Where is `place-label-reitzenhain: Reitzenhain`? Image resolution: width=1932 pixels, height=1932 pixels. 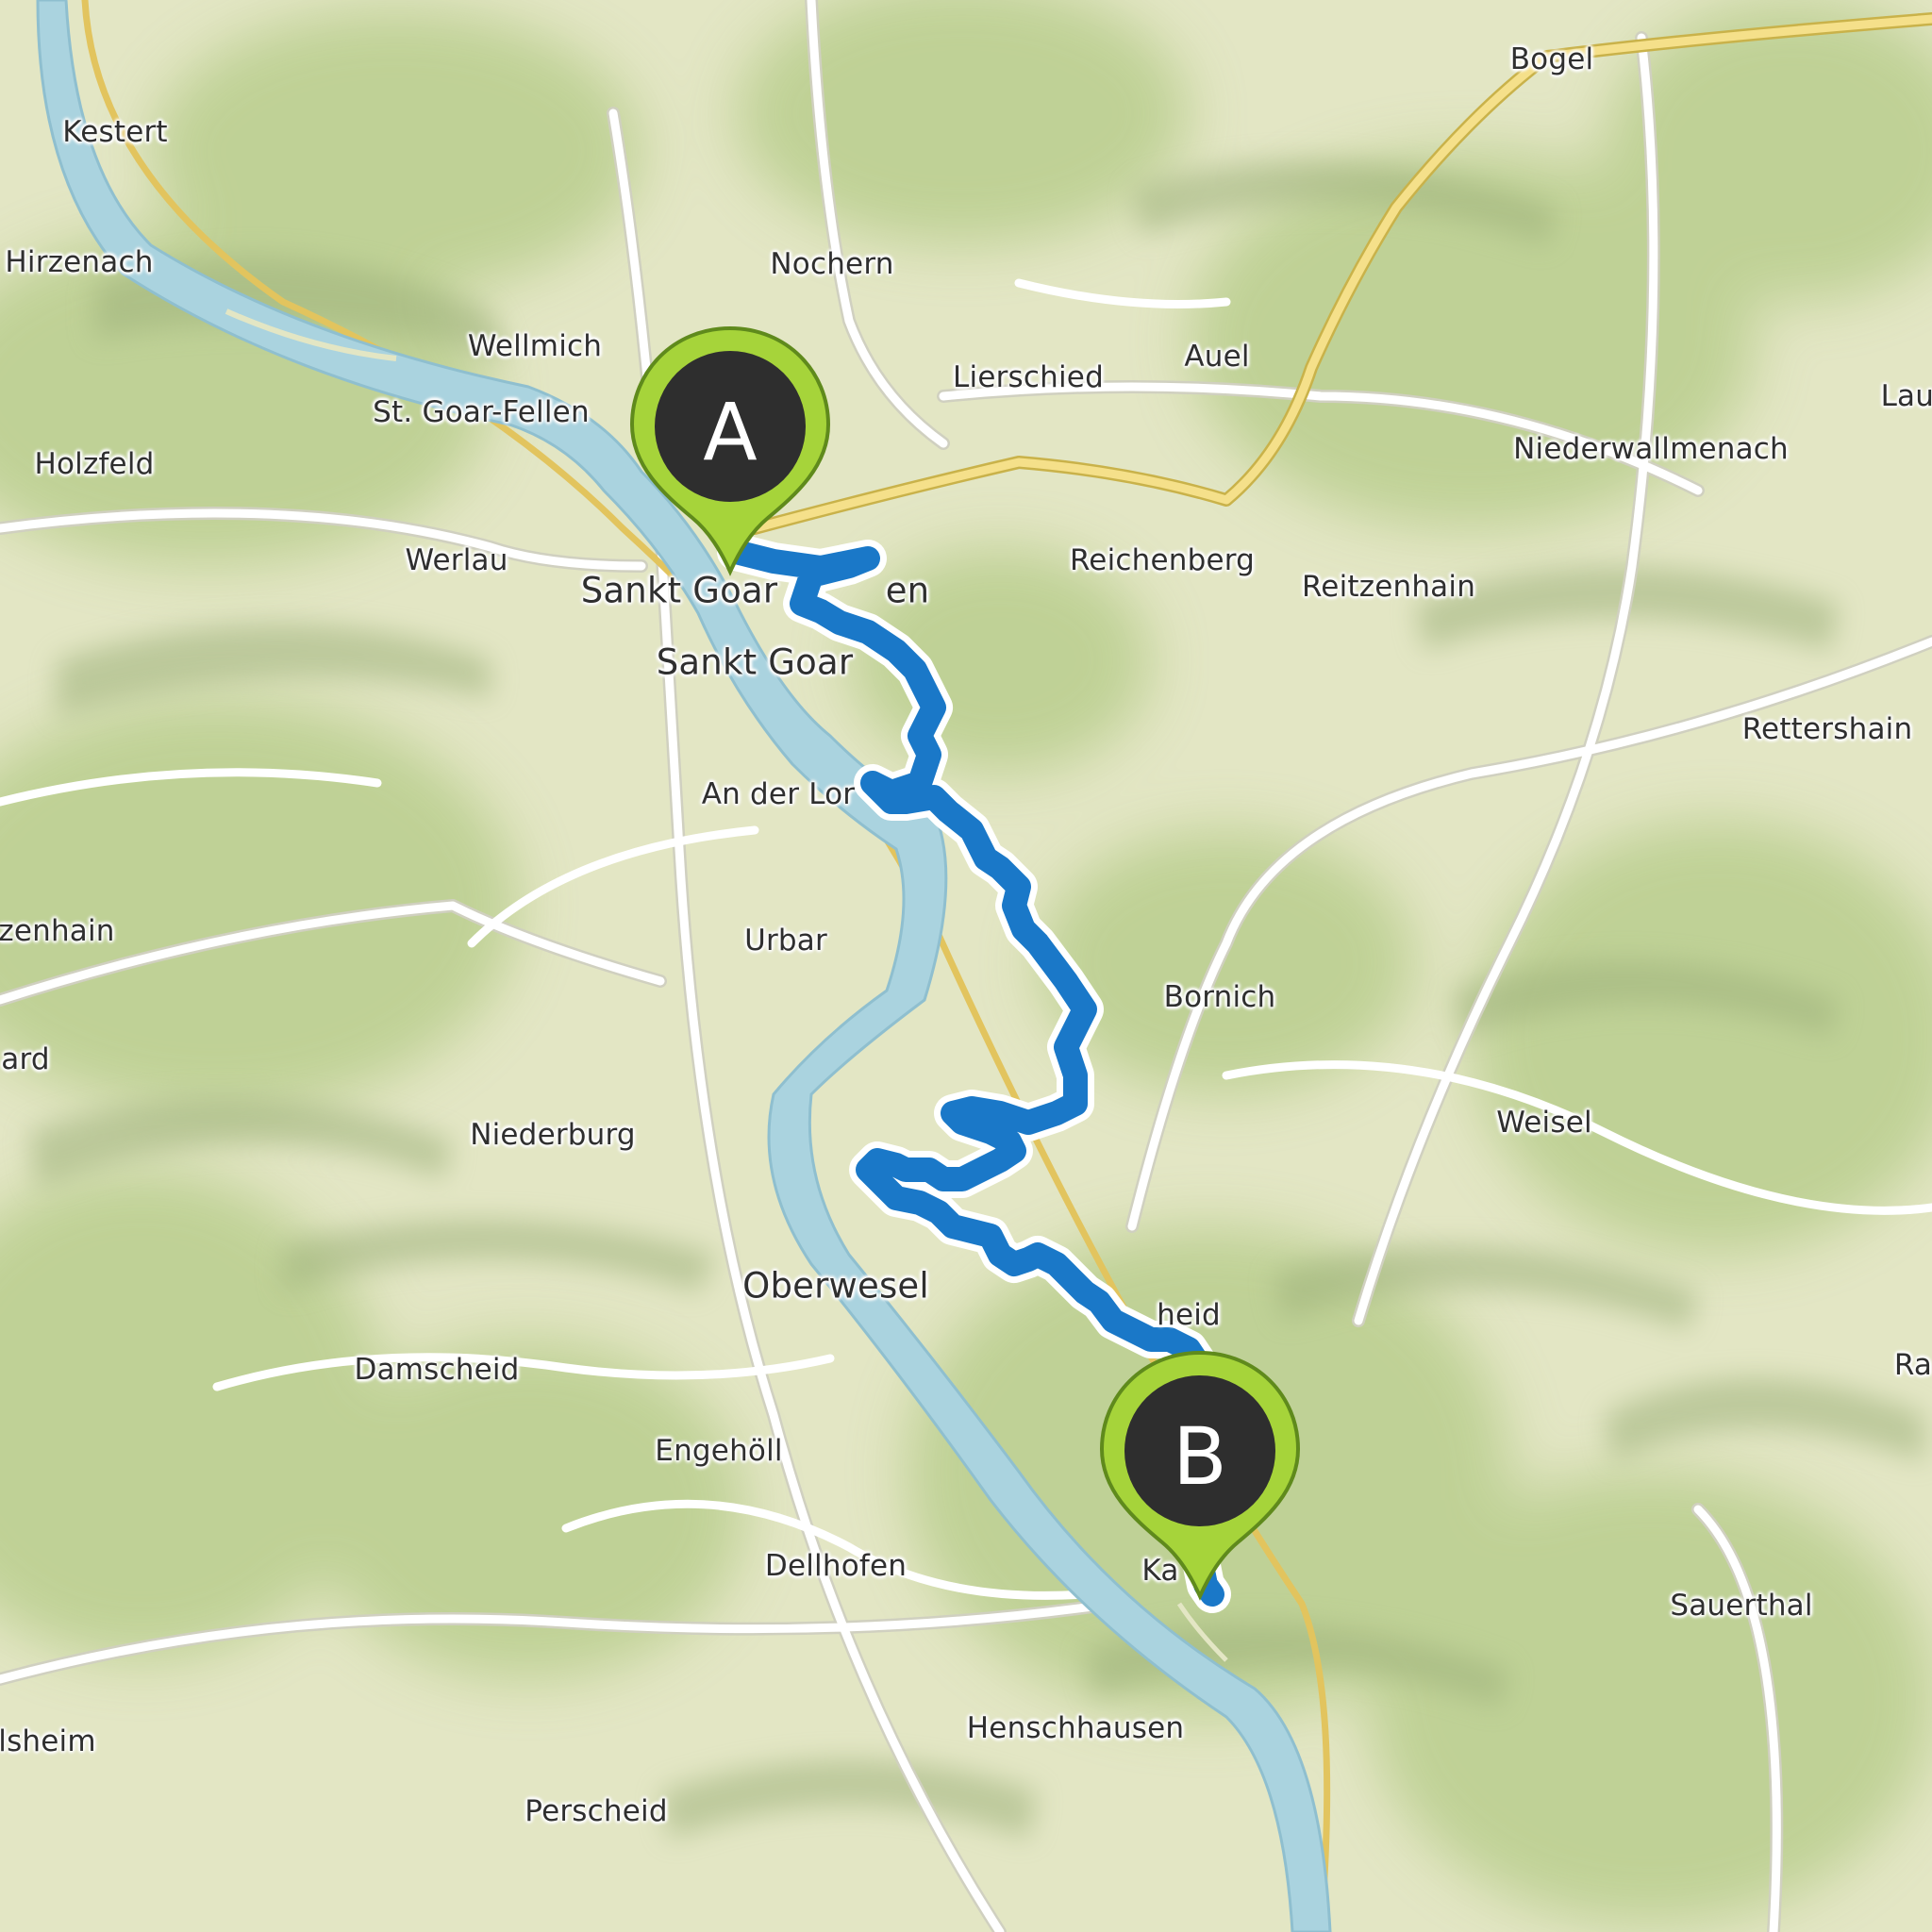
place-label-reitzenhain: Reitzenhain is located at coordinates (1388, 587).